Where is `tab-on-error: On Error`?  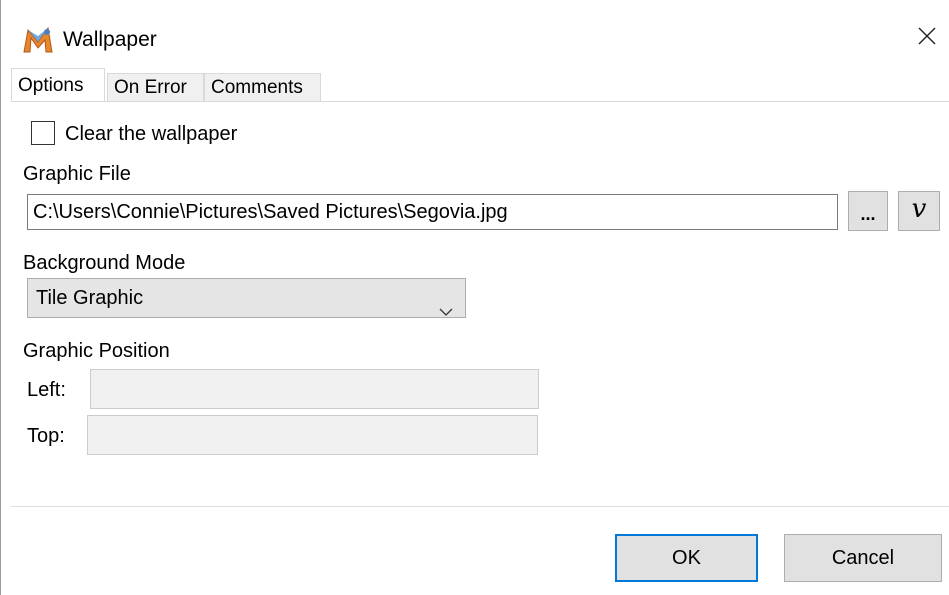 tab-on-error: On Error is located at coordinates (155, 87).